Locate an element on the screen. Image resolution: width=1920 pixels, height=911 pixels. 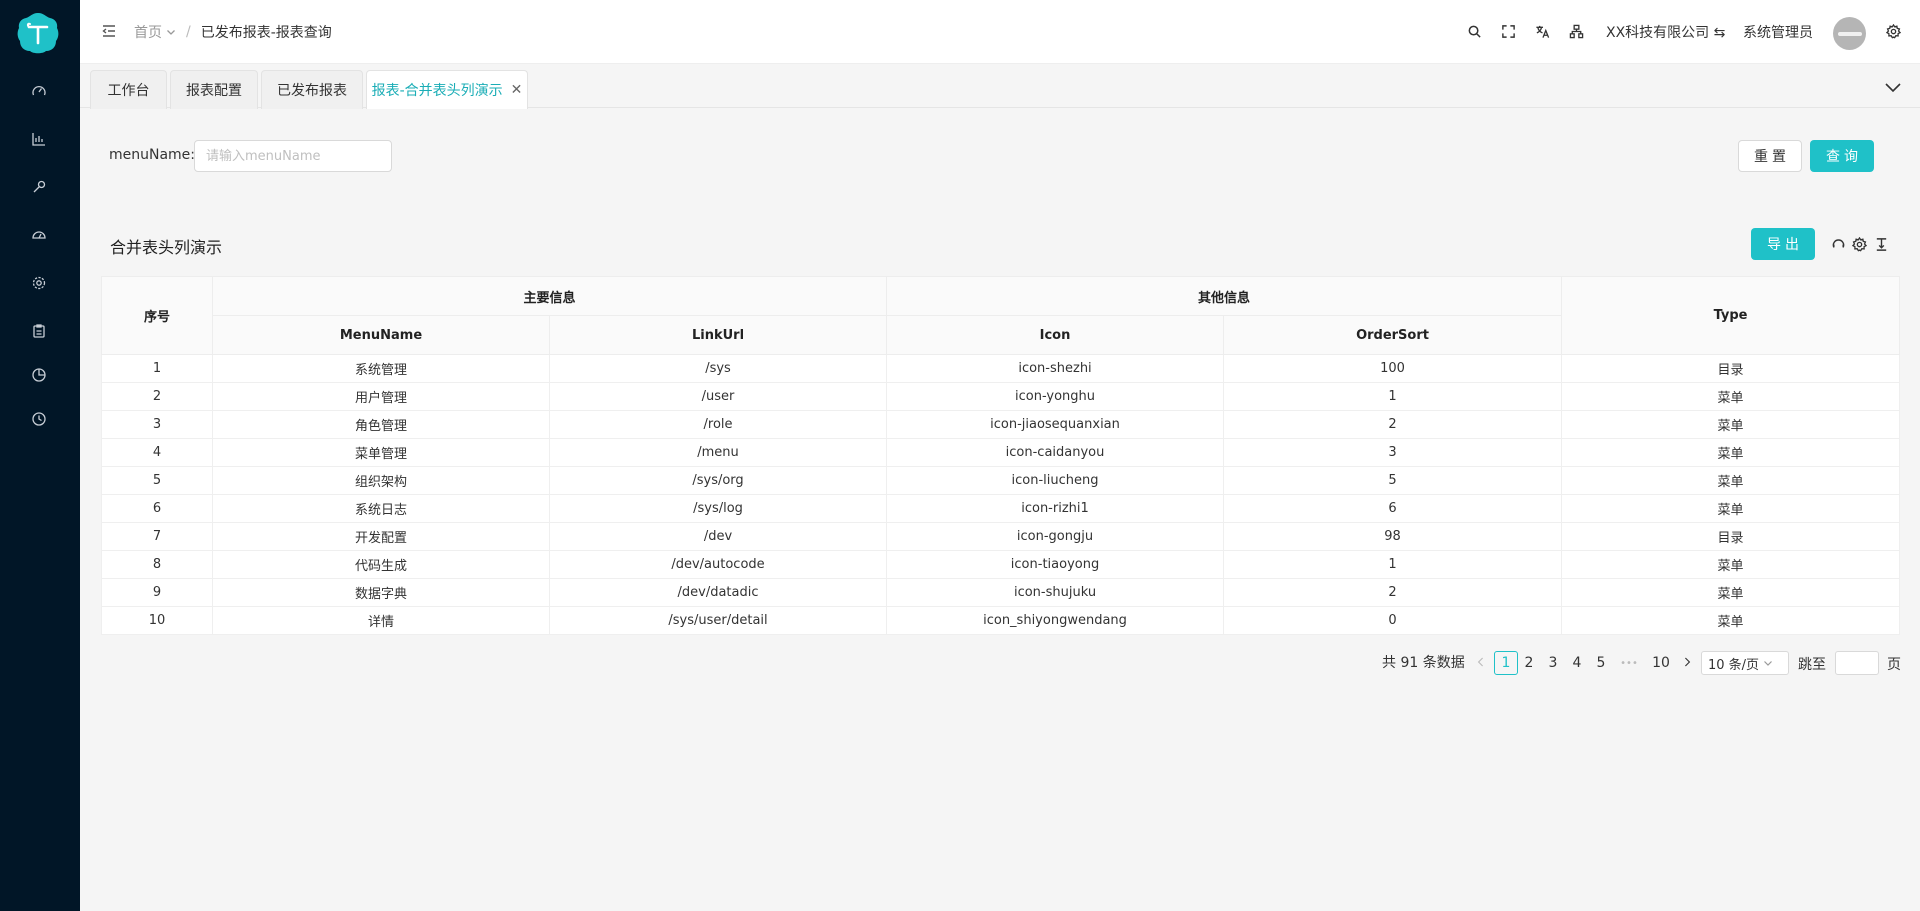
tab-report-config: 报表配置 is located at coordinates (214, 89).